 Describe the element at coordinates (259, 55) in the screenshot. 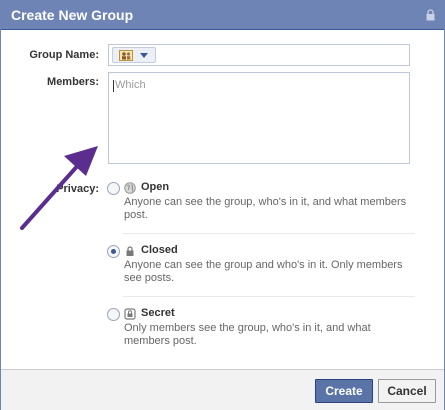

I see `group-name-input` at that location.